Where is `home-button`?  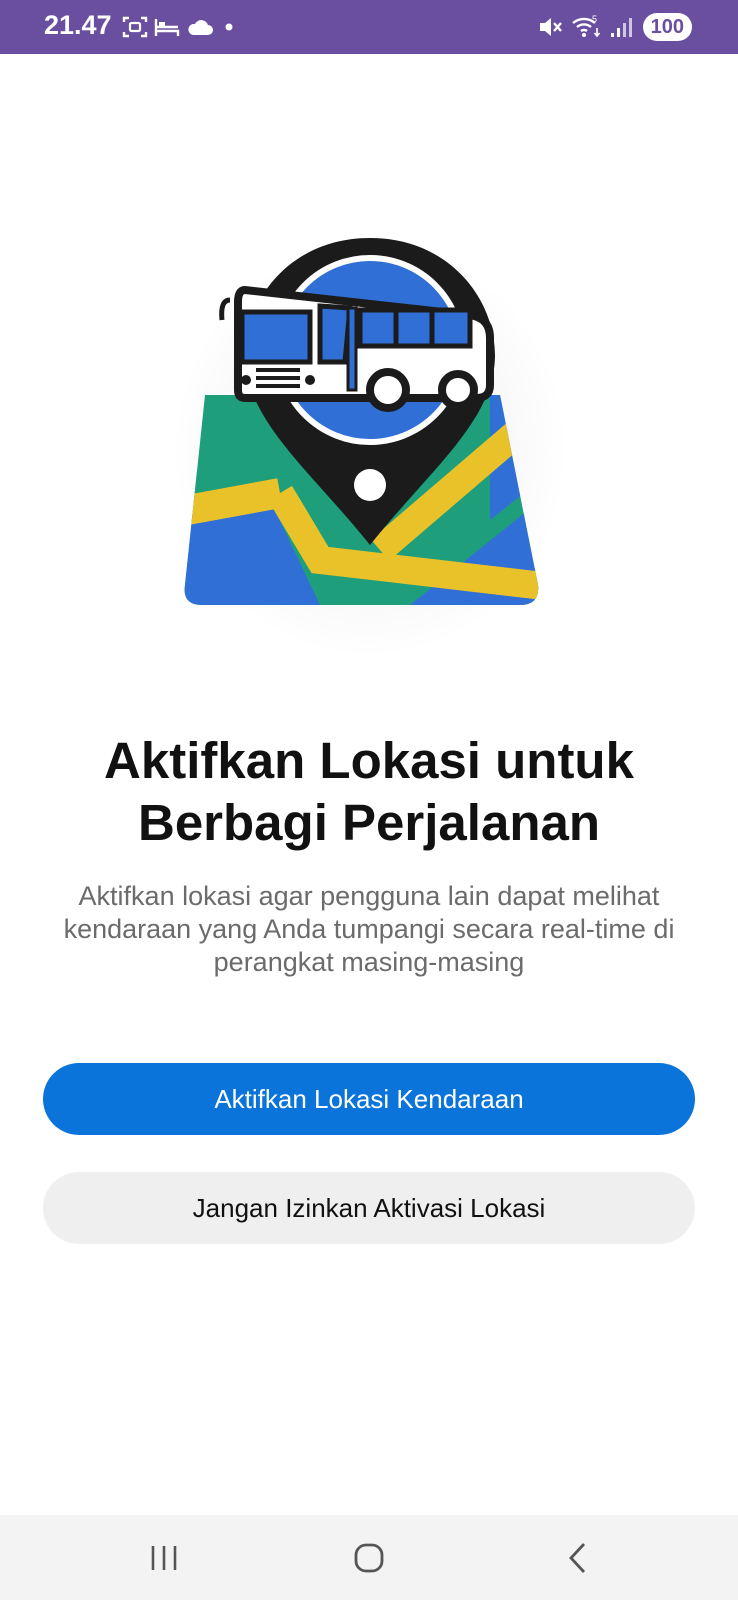 home-button is located at coordinates (369, 1558).